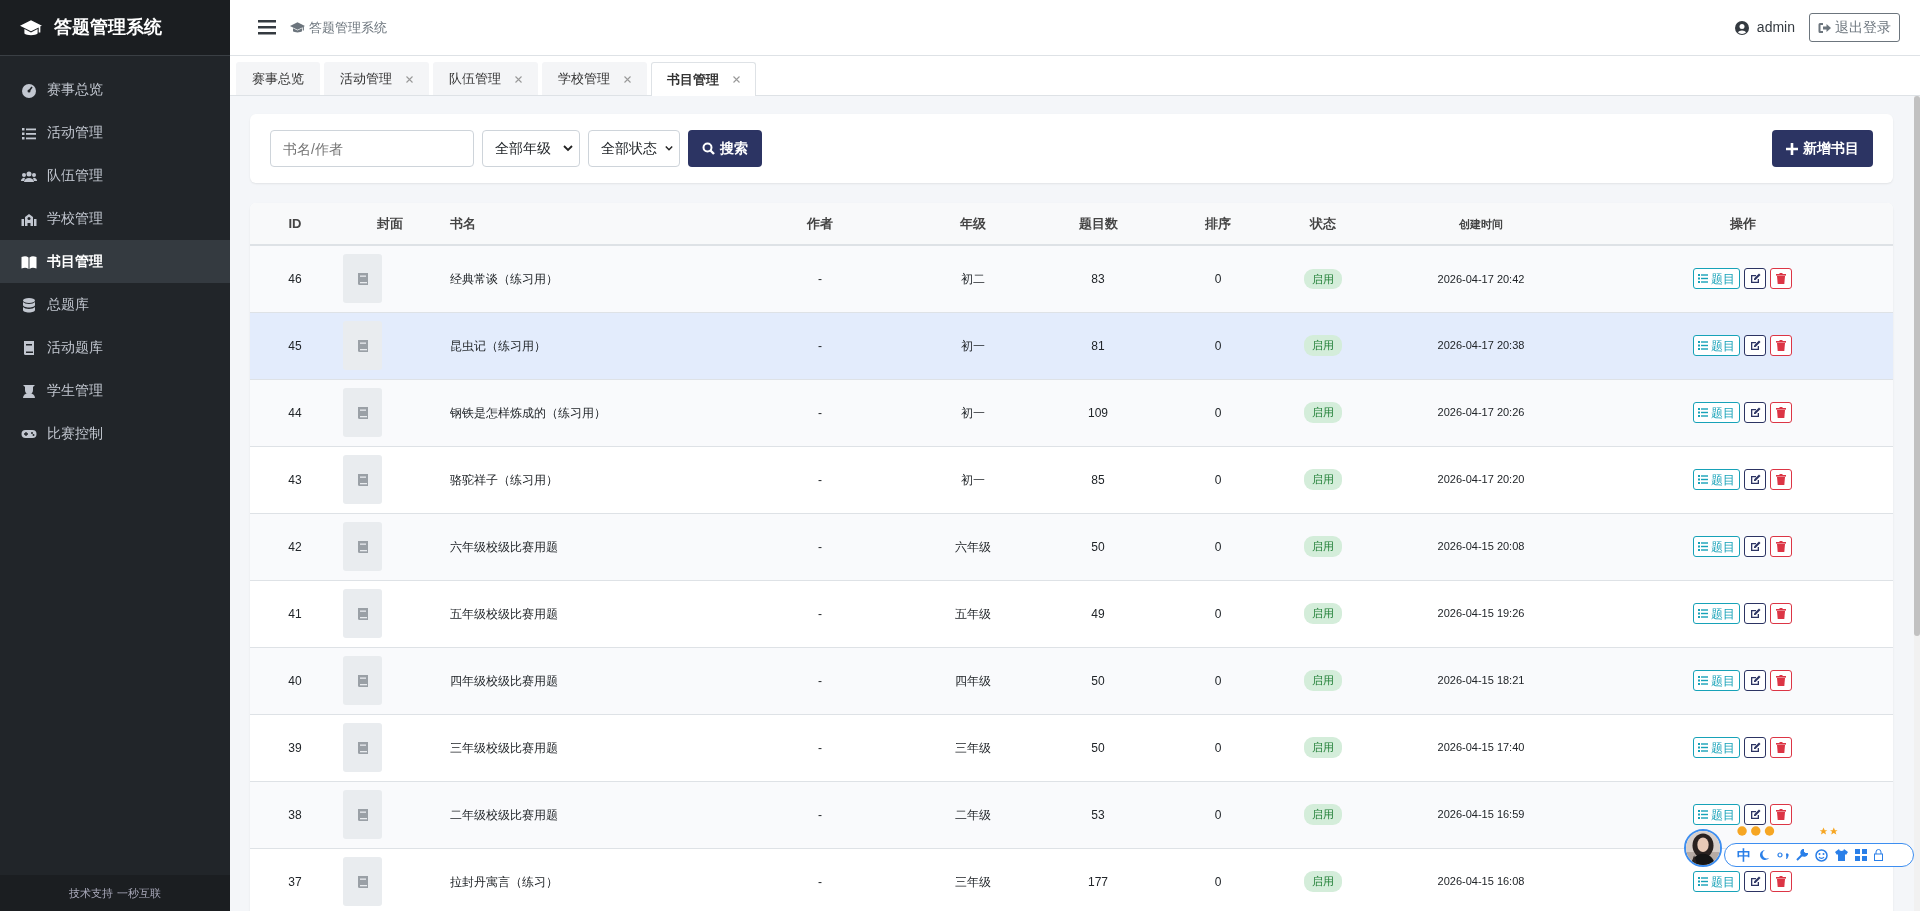 The width and height of the screenshot is (1920, 911). Describe the element at coordinates (973, 613) in the screenshot. I see `table-cell: 五年级` at that location.